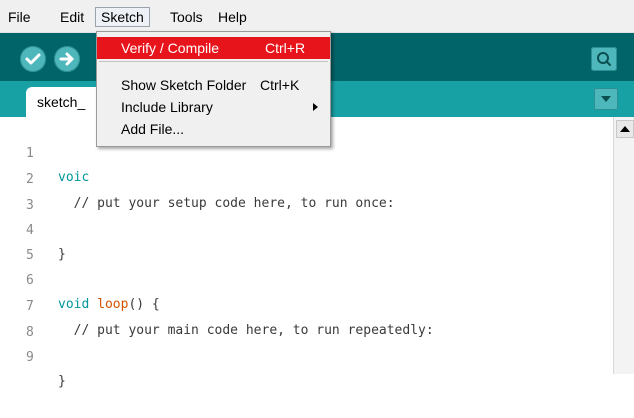 Image resolution: width=634 pixels, height=418 pixels. What do you see at coordinates (306, 318) in the screenshot?
I see `code-line: 8` at bounding box center [306, 318].